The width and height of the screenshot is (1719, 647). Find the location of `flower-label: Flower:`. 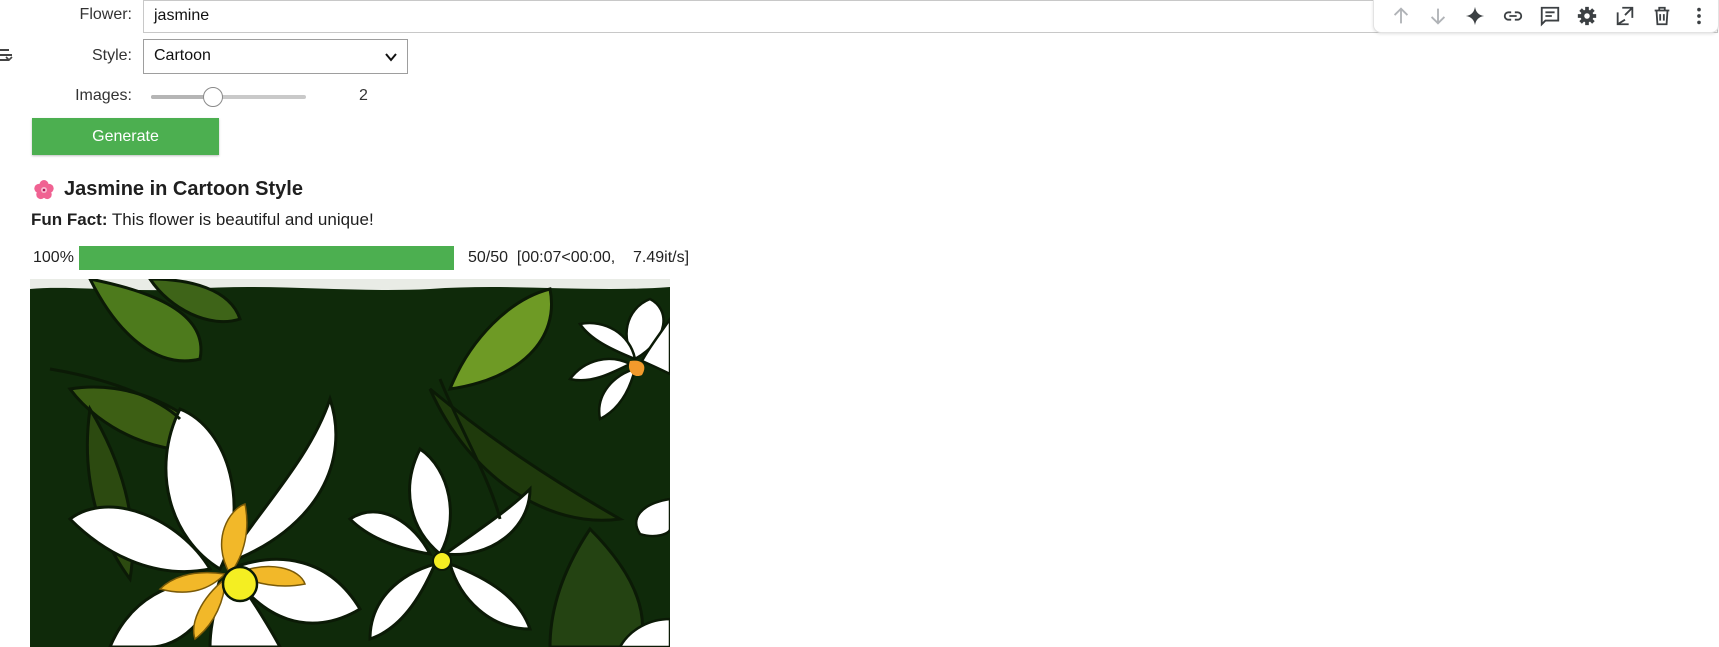

flower-label: Flower: is located at coordinates (105, 14).